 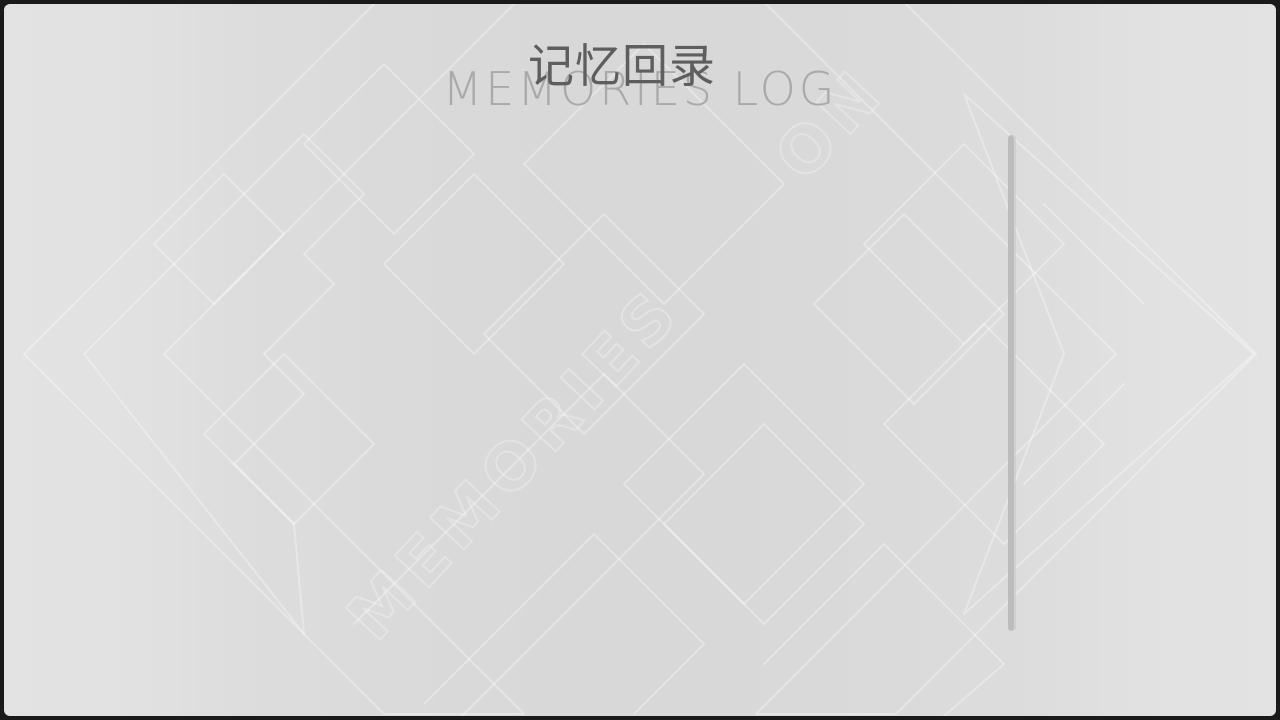 What do you see at coordinates (622, 66) in the screenshot?
I see `page-title: 记忆回录` at bounding box center [622, 66].